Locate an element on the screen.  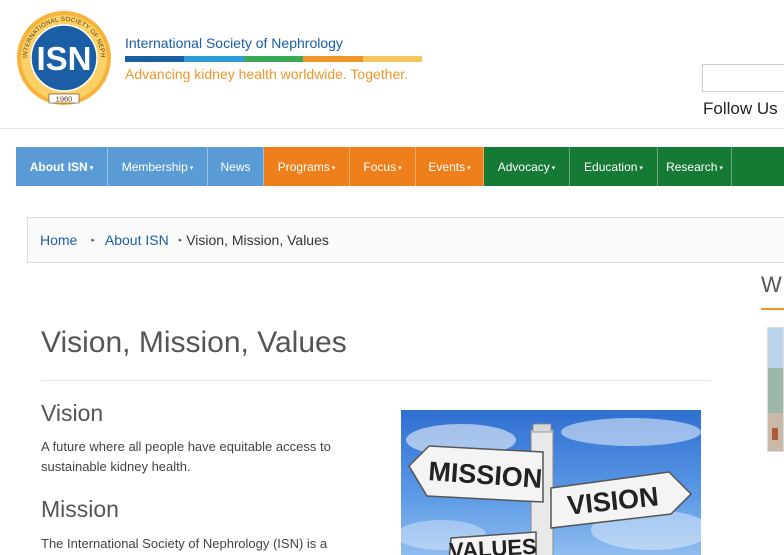
nav-filler is located at coordinates (758, 166).